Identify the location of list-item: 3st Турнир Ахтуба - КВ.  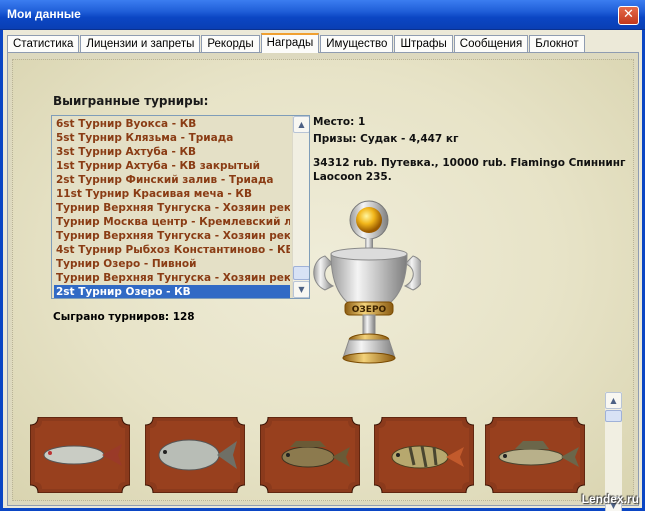
(172, 152).